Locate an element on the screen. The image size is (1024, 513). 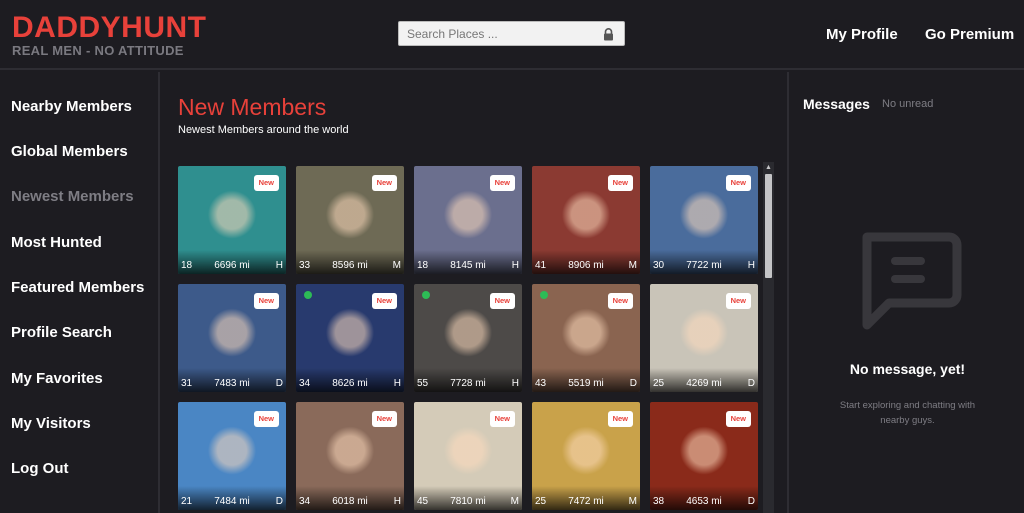
nav-go-premium: Go Premium is located at coordinates (969, 34).